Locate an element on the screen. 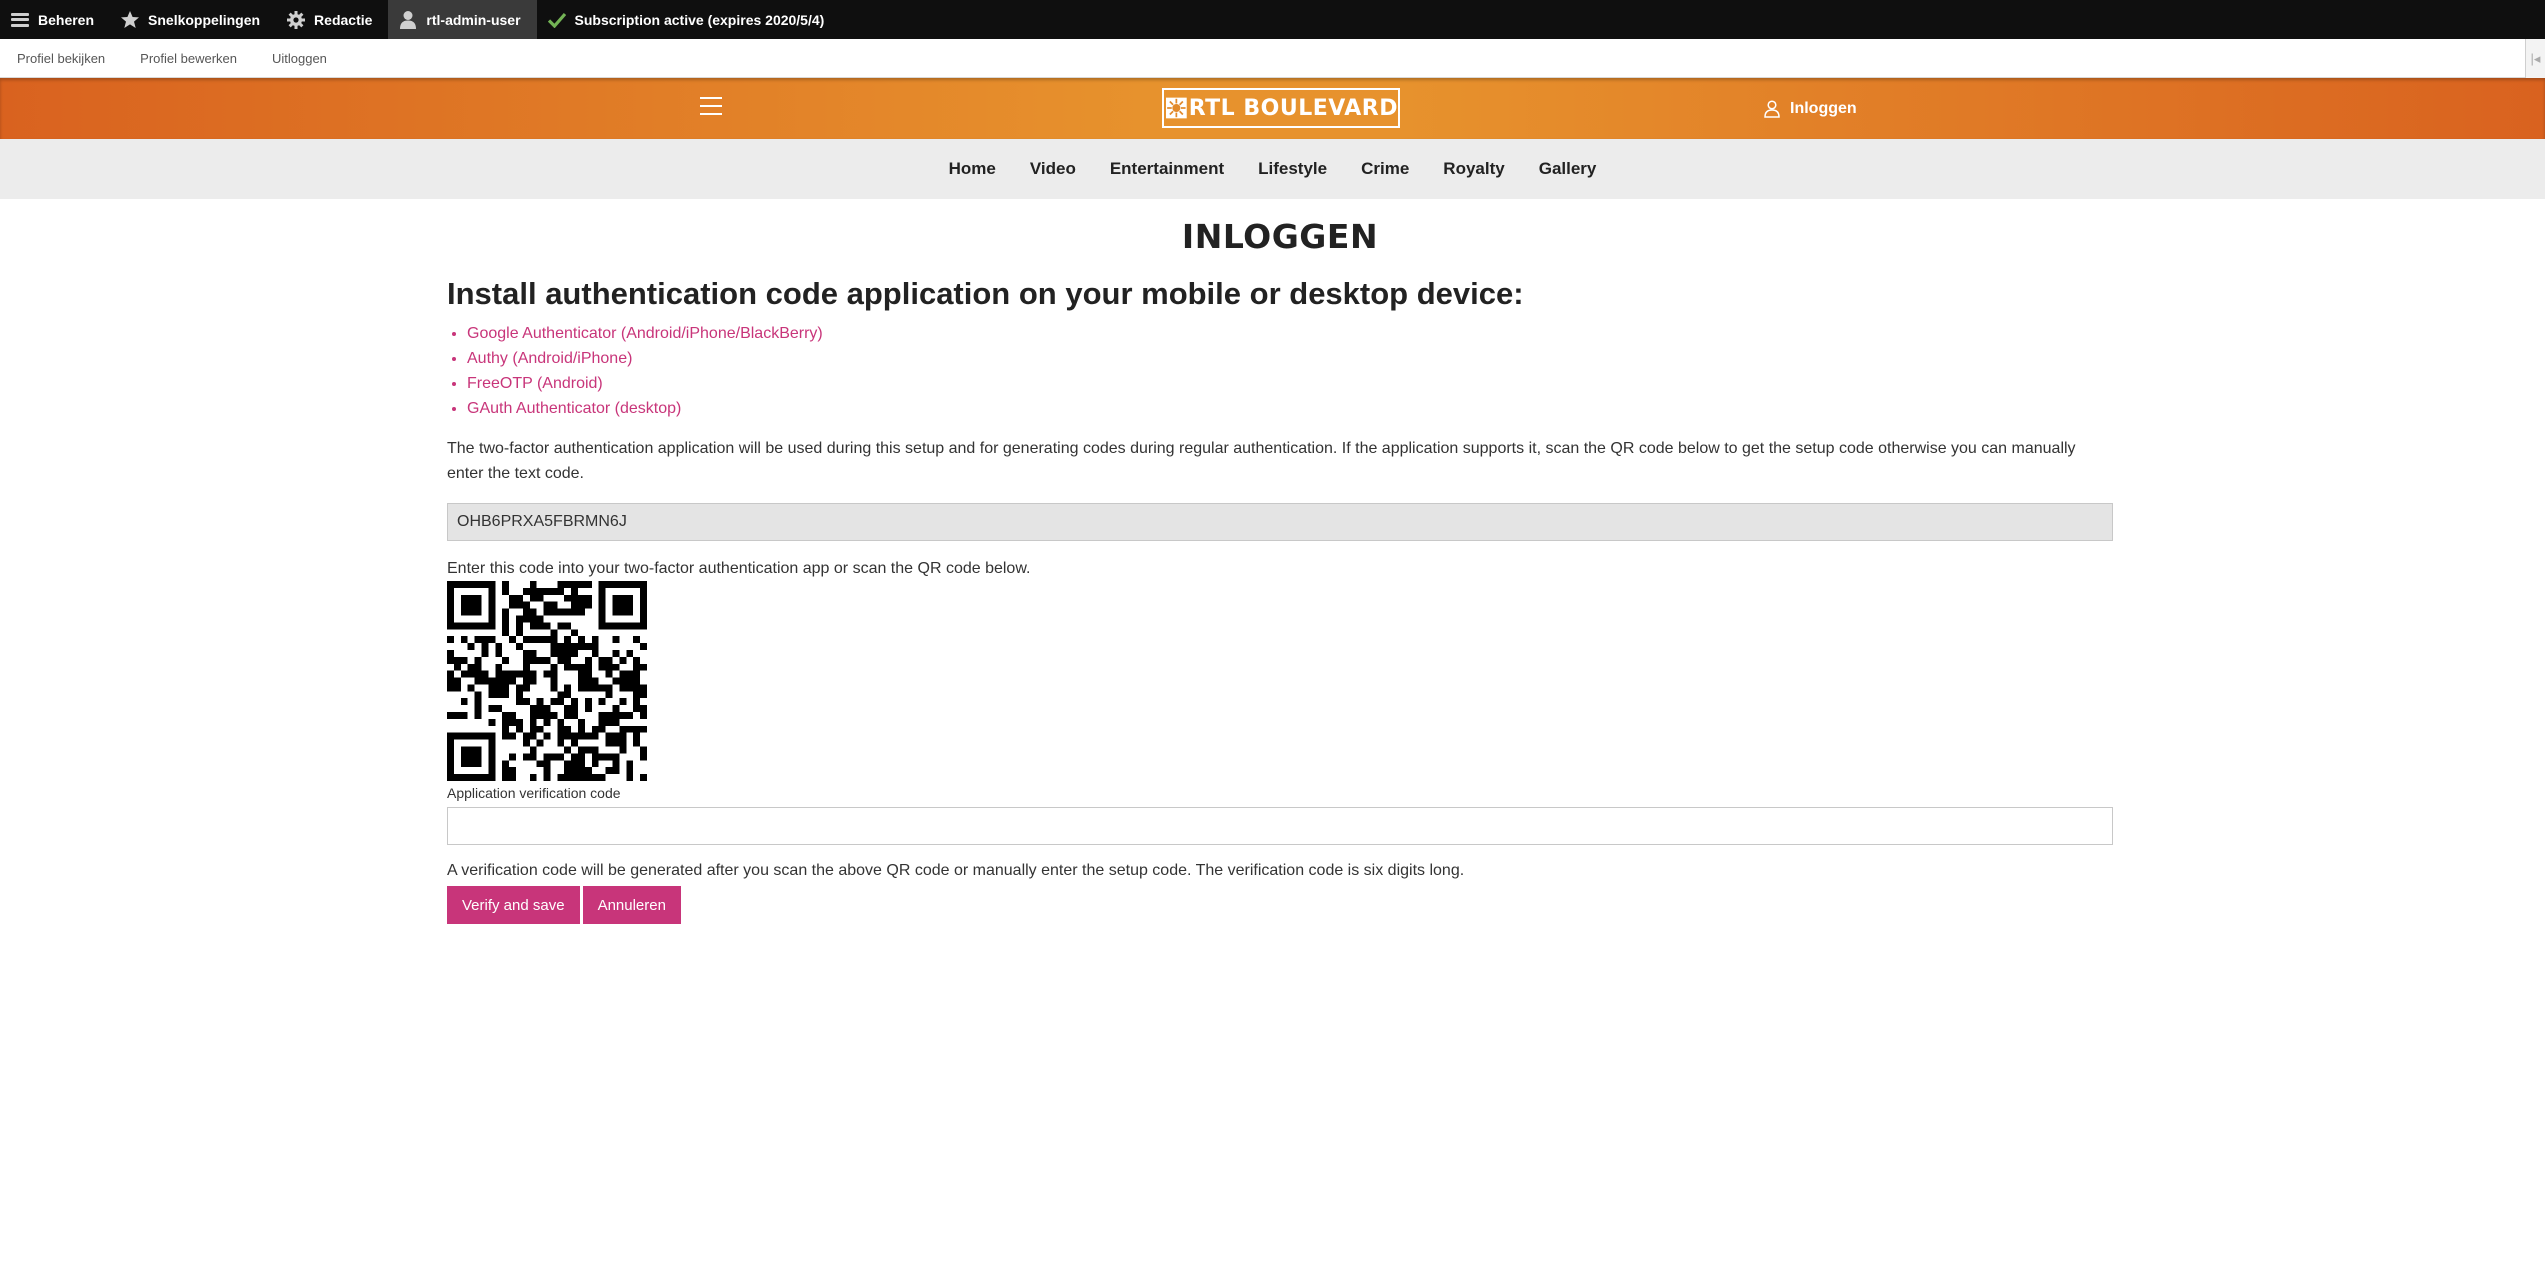 This screenshot has height=1268, width=2545. app-link-gauth: GAuth Authenticator (desktop) is located at coordinates (574, 408).